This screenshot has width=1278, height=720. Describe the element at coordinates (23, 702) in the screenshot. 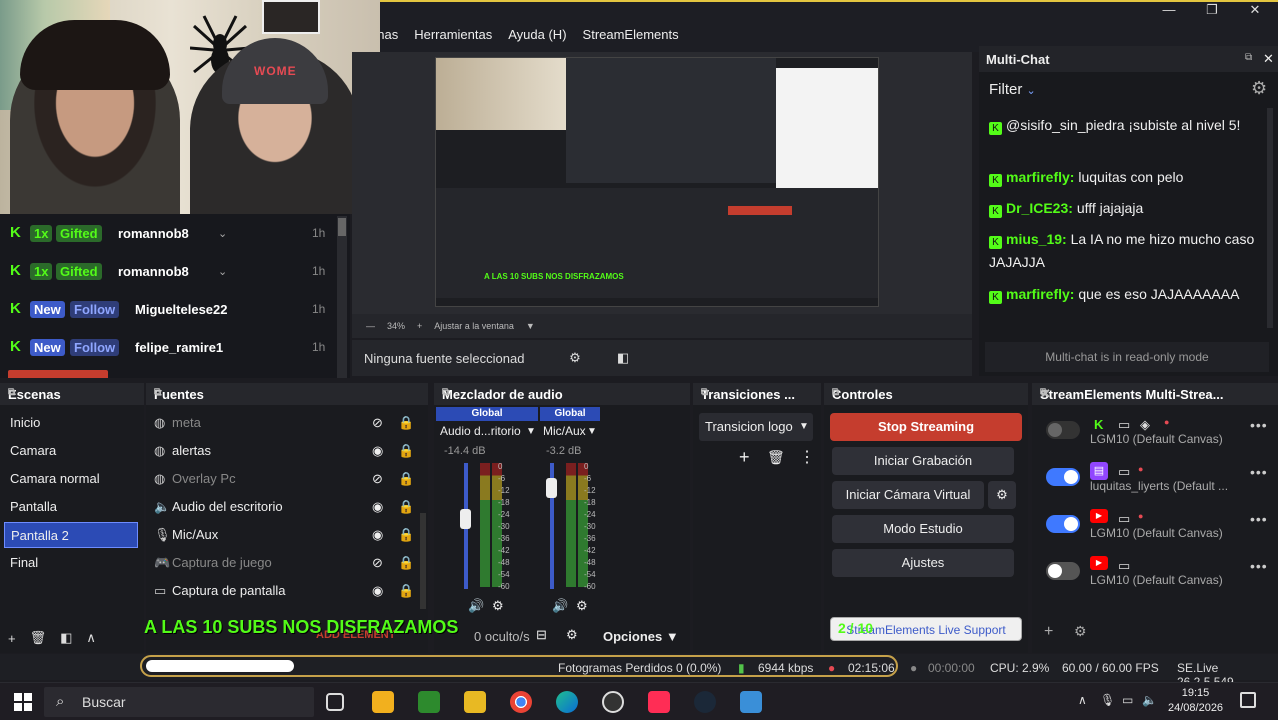

I see `windows-start-icon` at that location.